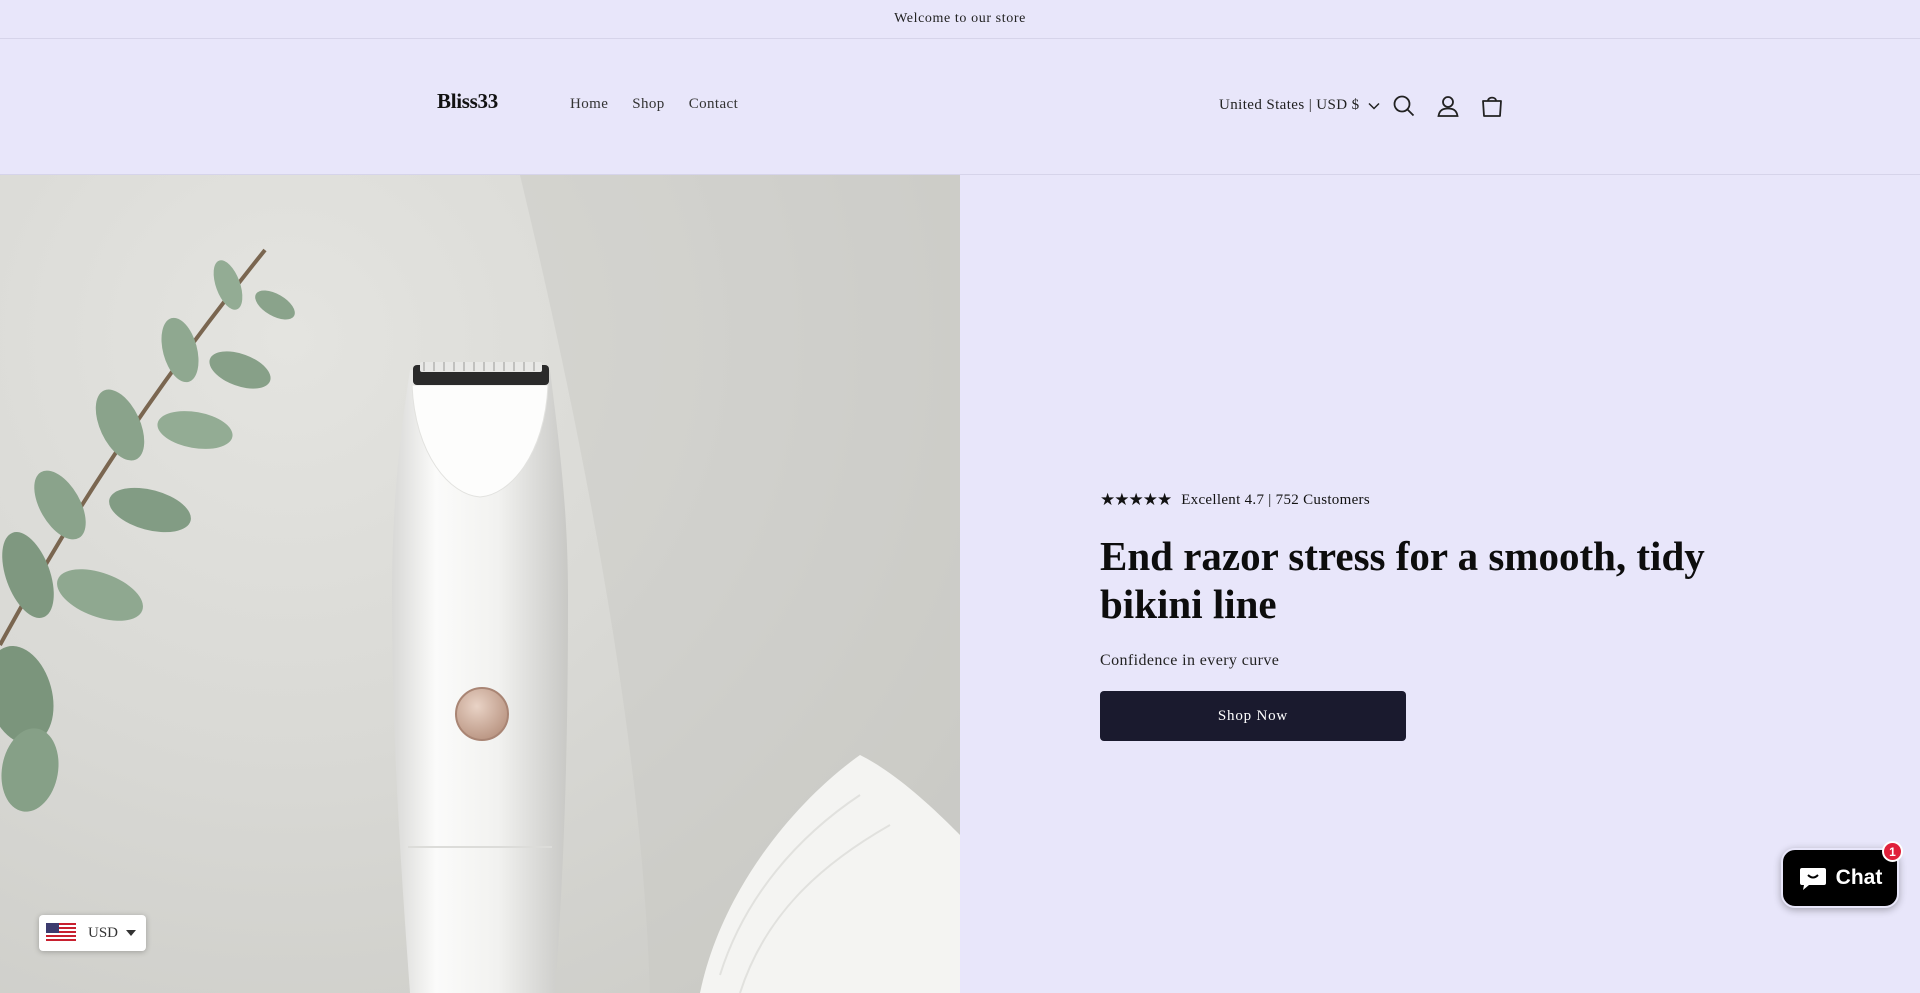  I want to click on country-currency-selector: United States | USD $, so click(1299, 105).